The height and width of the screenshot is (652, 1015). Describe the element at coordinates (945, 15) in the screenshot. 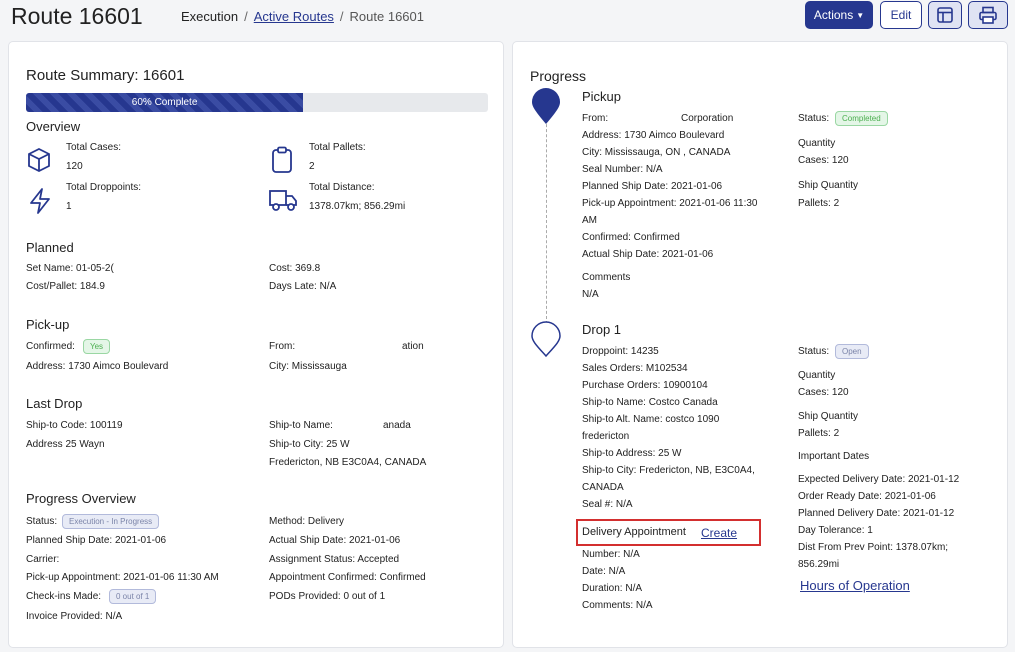

I see `layout-button` at that location.